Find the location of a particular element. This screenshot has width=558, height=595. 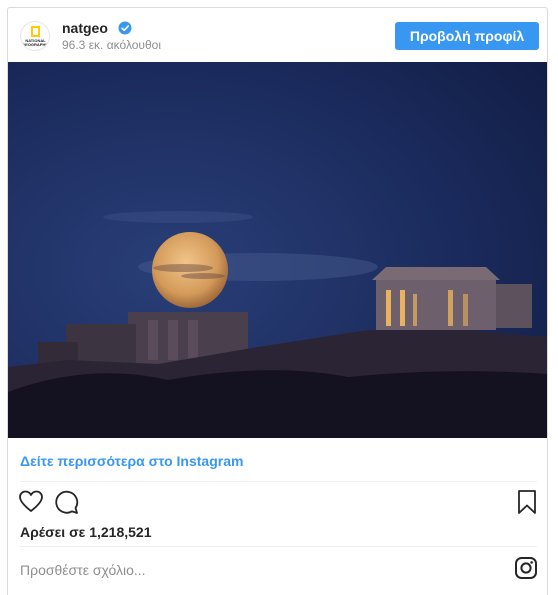

username: natgeo is located at coordinates (85, 28).